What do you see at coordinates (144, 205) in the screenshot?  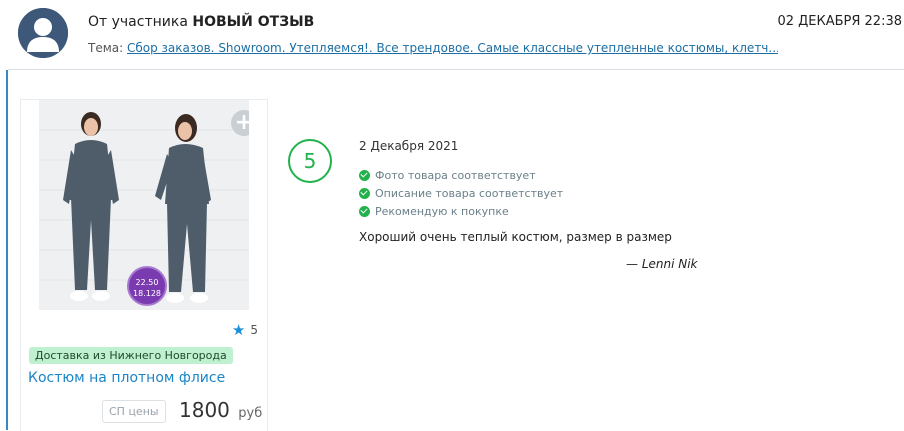 I see `product-photo: + 22.50 18.128` at bounding box center [144, 205].